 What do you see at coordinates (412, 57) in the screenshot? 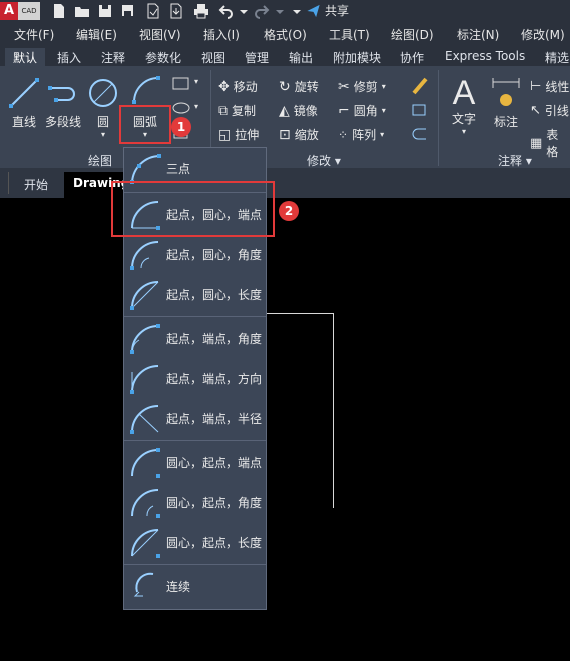
I see `tab-collaborate: 协作` at bounding box center [412, 57].